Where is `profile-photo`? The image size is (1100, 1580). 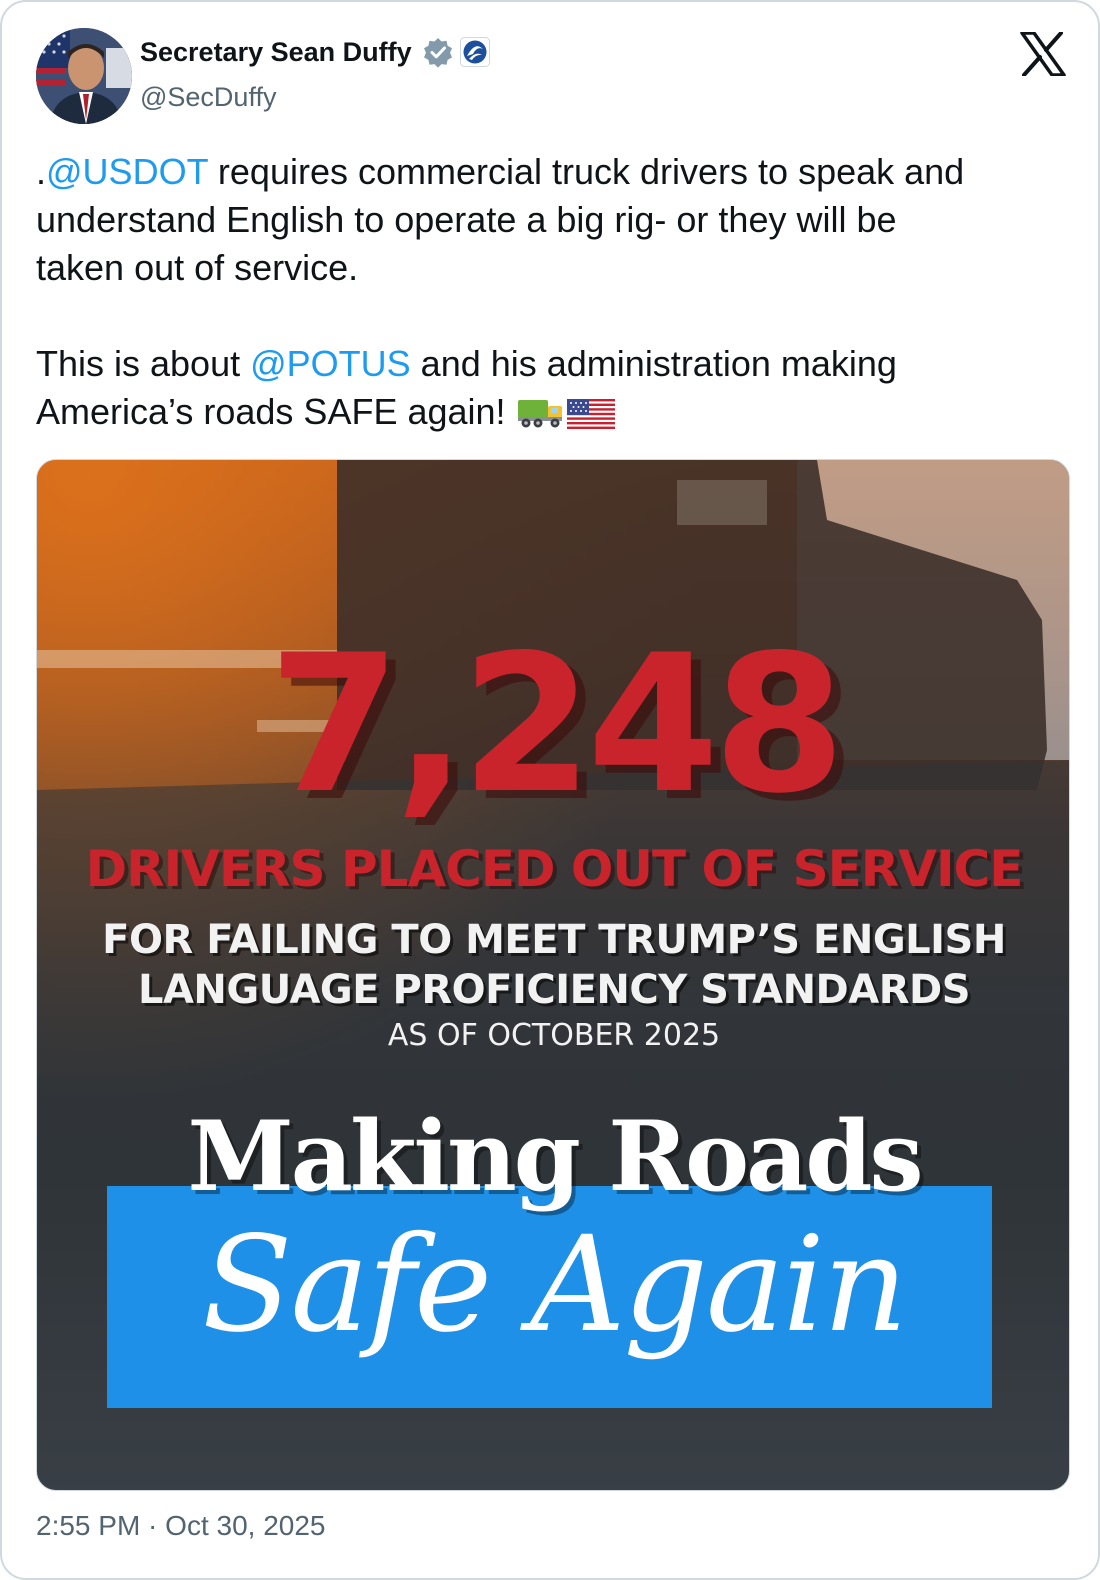 profile-photo is located at coordinates (84, 76).